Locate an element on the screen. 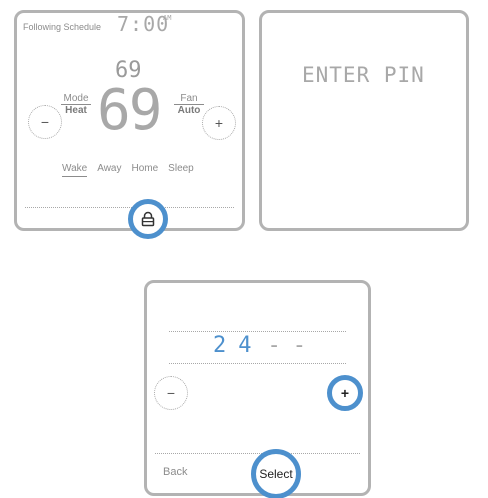  clock-time: 7:00 is located at coordinates (143, 24).